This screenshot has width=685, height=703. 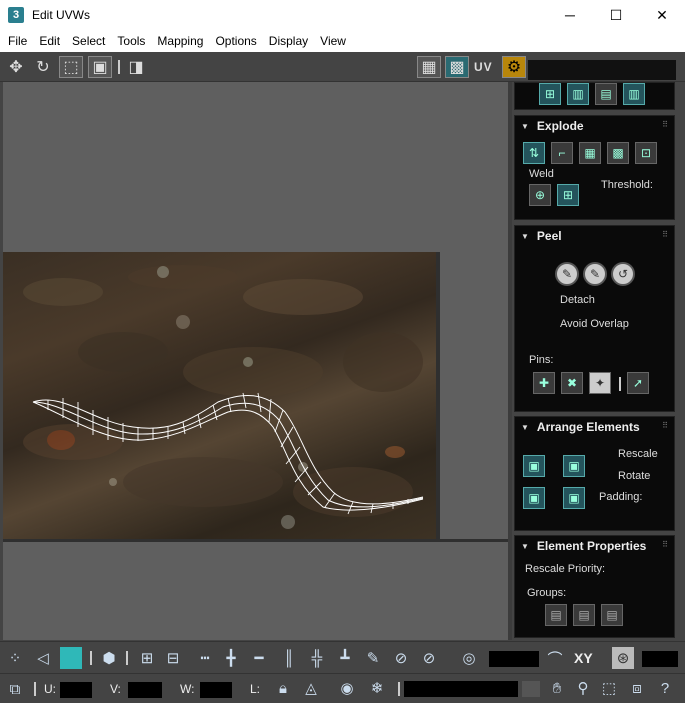 What do you see at coordinates (594, 546) in the screenshot?
I see `element-properties-header: ▼ Element Properties` at bounding box center [594, 546].